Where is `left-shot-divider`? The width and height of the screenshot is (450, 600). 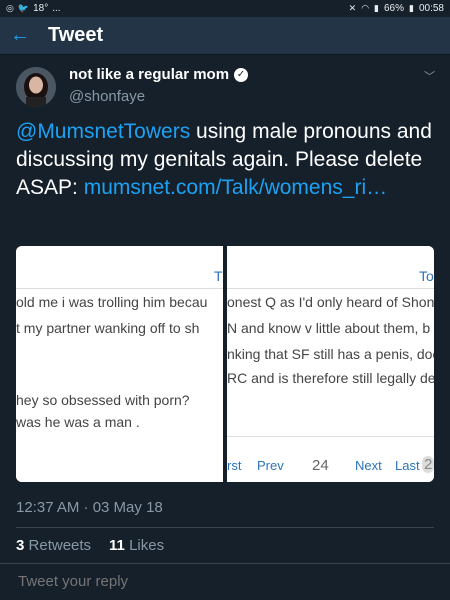 left-shot-divider is located at coordinates (119, 288).